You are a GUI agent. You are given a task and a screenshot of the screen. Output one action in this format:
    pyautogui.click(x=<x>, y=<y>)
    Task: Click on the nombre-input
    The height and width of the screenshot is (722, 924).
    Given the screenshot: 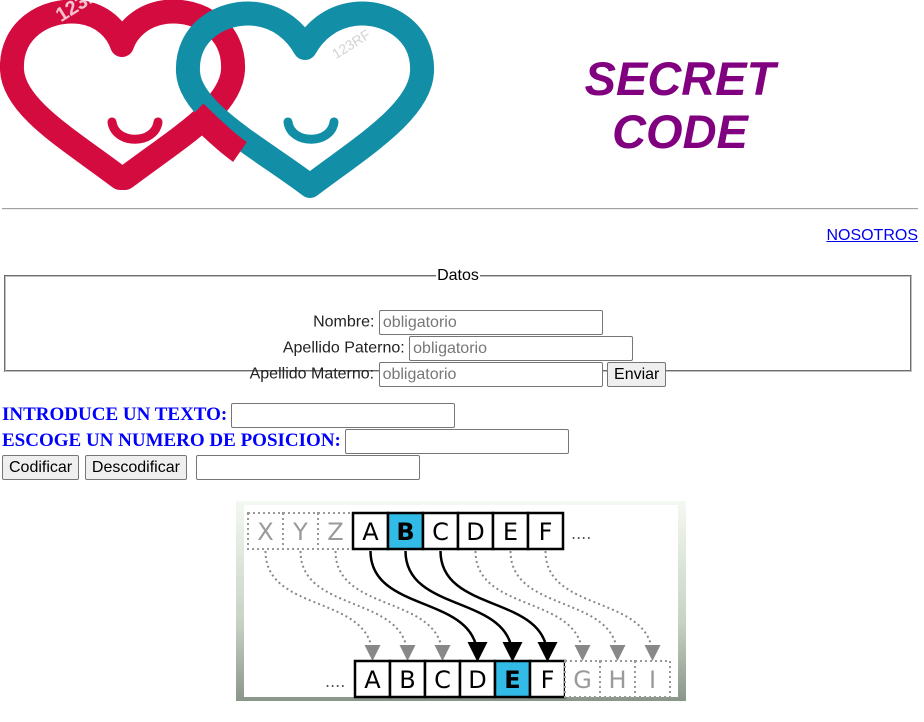 What is the action you would take?
    pyautogui.click(x=490, y=322)
    